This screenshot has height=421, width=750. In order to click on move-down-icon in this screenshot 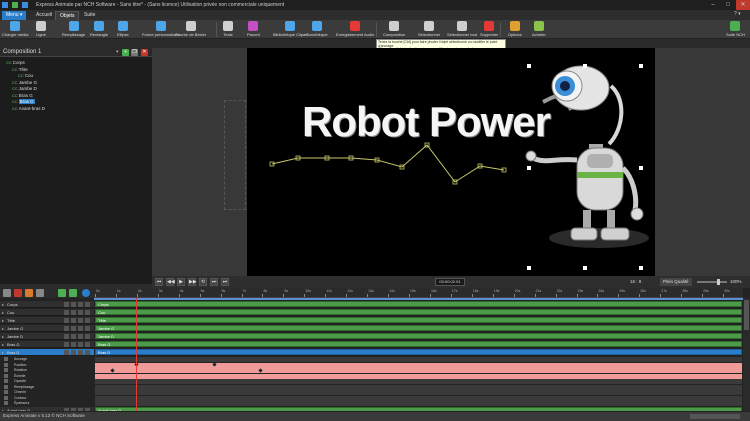, I will do `click(73, 293)`.